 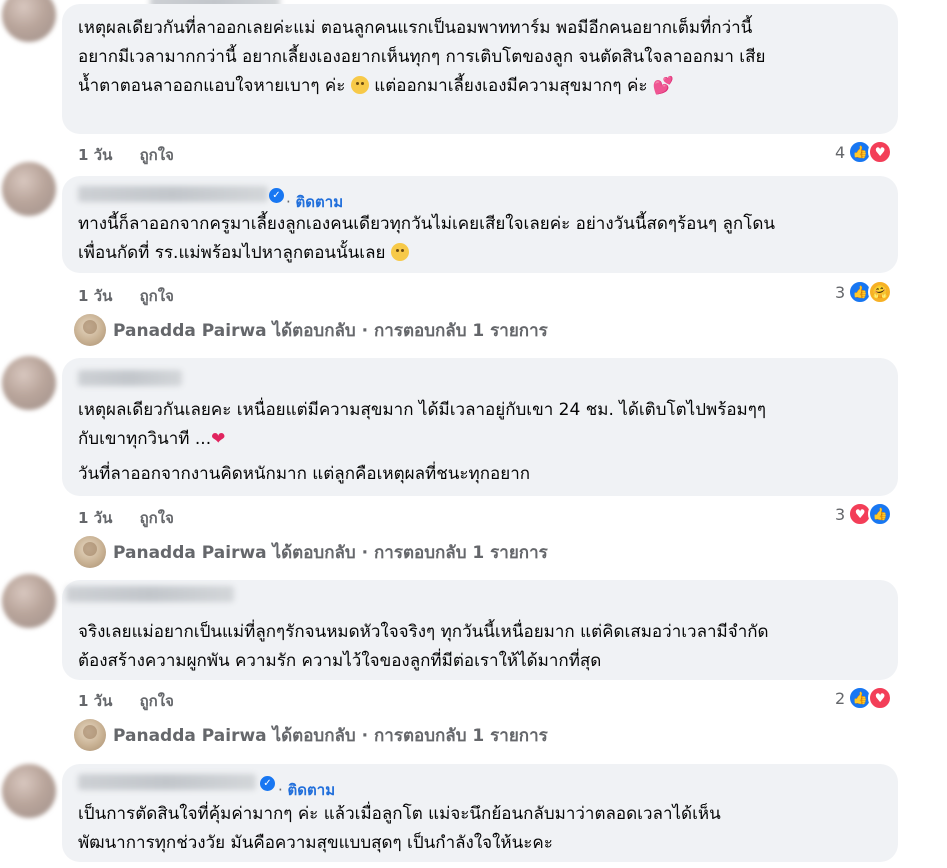 I want to click on reaction-summary: 2 👍 ♥, so click(x=864, y=698).